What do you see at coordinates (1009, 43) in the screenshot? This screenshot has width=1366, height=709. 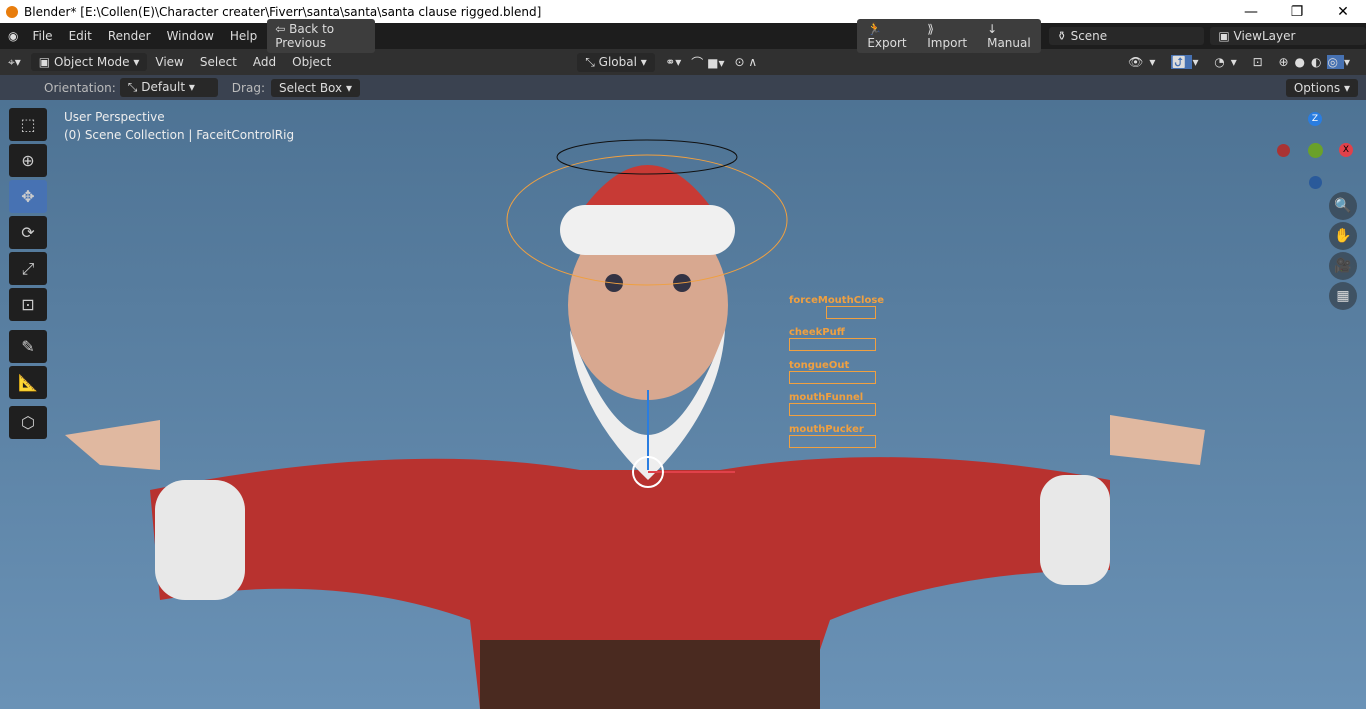 I see `manual-label: Manual` at bounding box center [1009, 43].